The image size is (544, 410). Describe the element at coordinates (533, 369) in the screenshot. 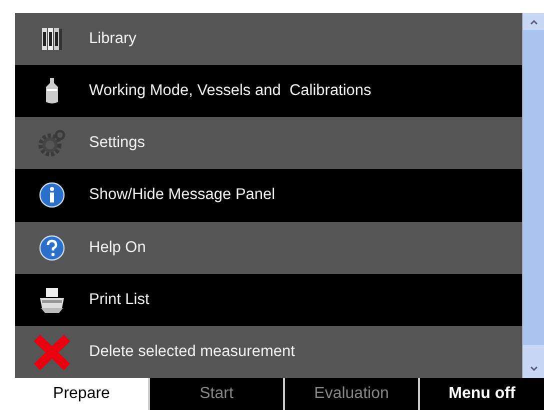

I see `scroll-down-icon` at that location.